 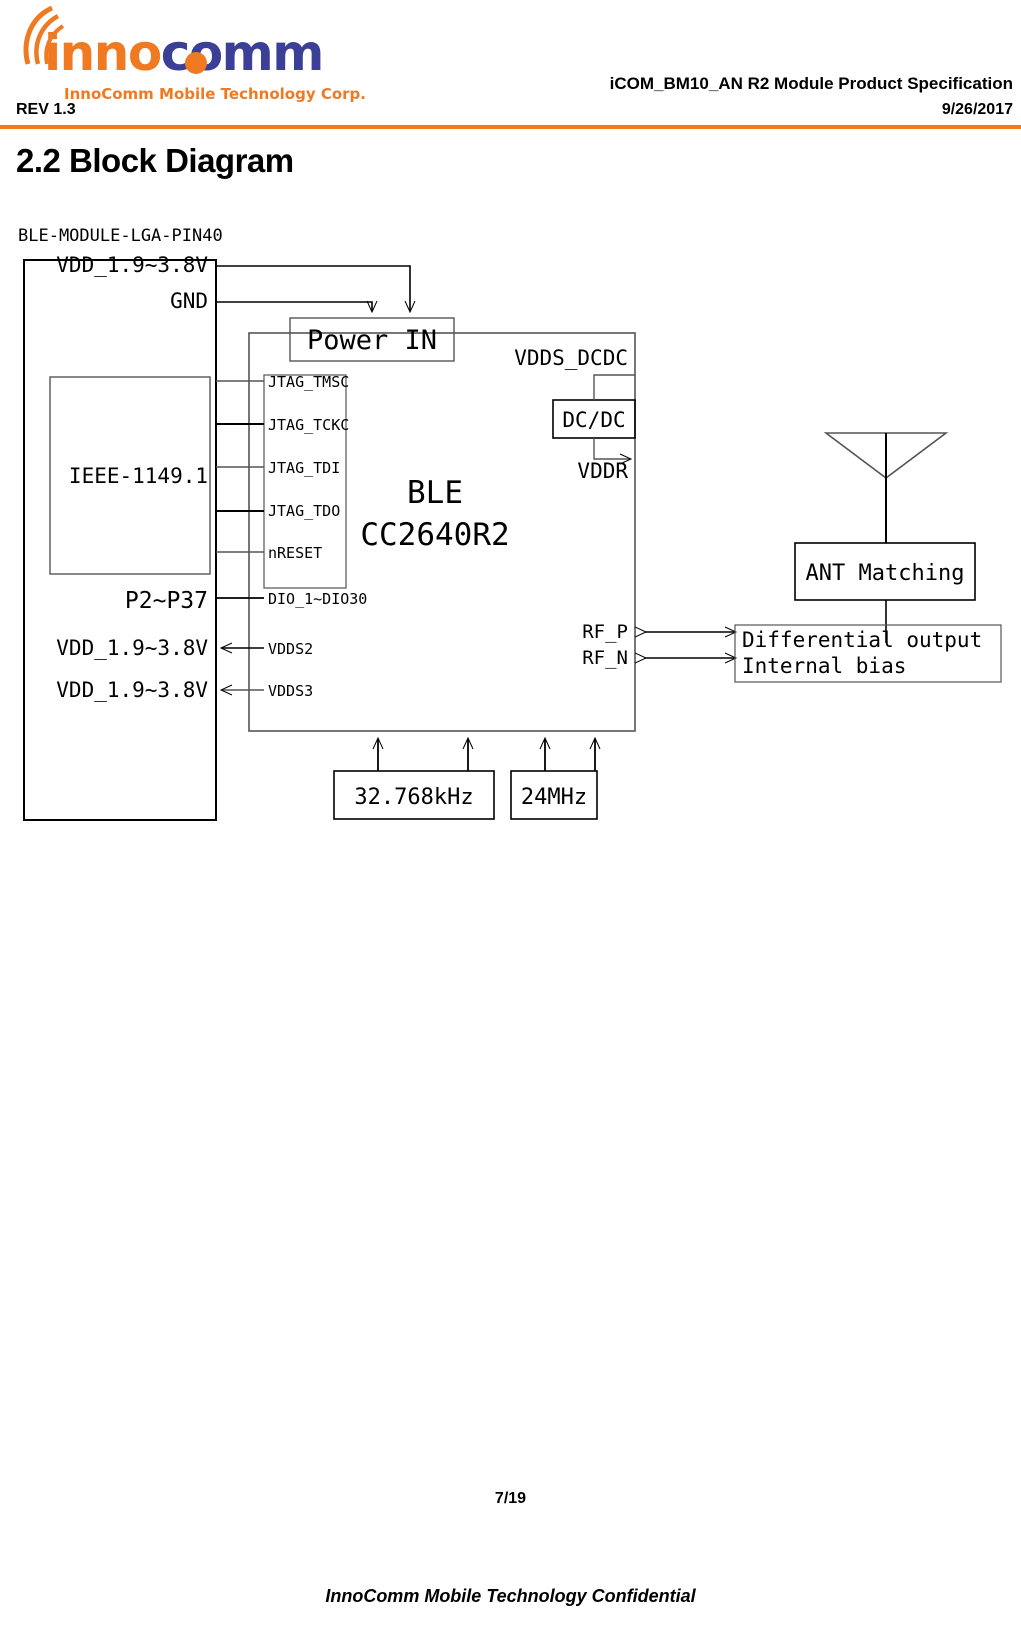 I want to click on logo-wordmark: innocomm, so click(x=184, y=53).